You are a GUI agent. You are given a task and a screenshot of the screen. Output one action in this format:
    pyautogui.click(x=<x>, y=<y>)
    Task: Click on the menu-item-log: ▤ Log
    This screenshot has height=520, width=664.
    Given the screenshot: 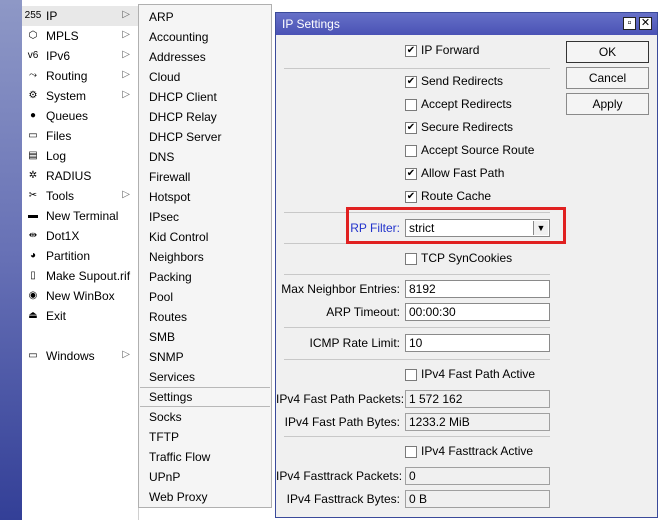 What is the action you would take?
    pyautogui.click(x=80, y=156)
    